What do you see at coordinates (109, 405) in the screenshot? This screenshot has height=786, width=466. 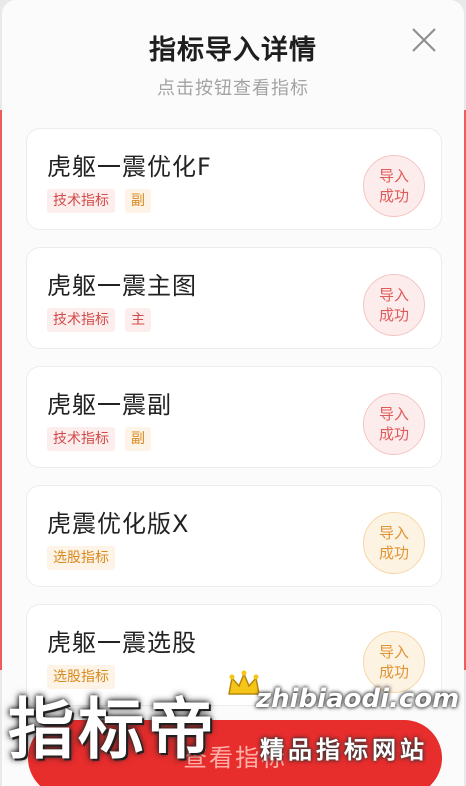 I see `indicator-name: 虎躯一震副` at bounding box center [109, 405].